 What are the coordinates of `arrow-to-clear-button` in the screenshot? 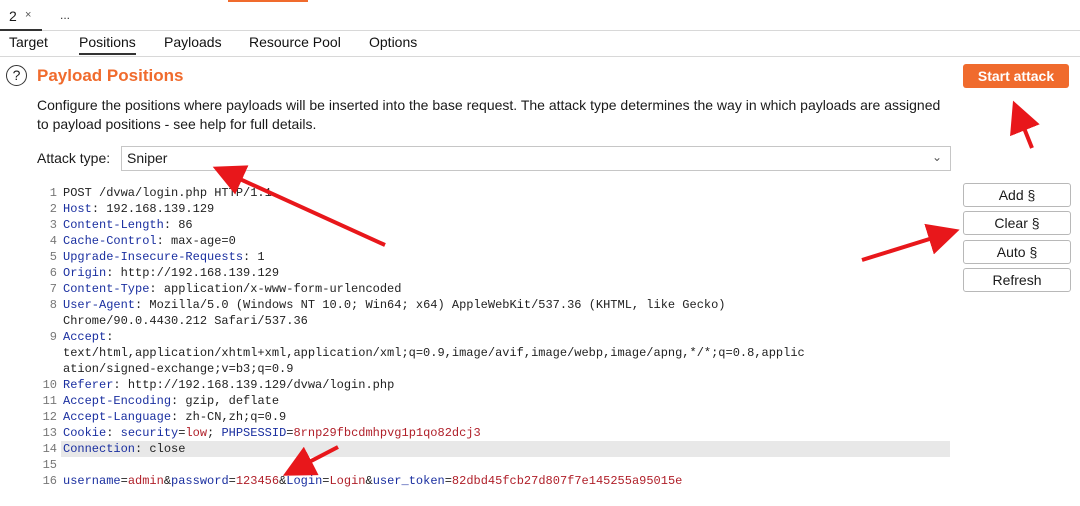 It's located at (910, 242).